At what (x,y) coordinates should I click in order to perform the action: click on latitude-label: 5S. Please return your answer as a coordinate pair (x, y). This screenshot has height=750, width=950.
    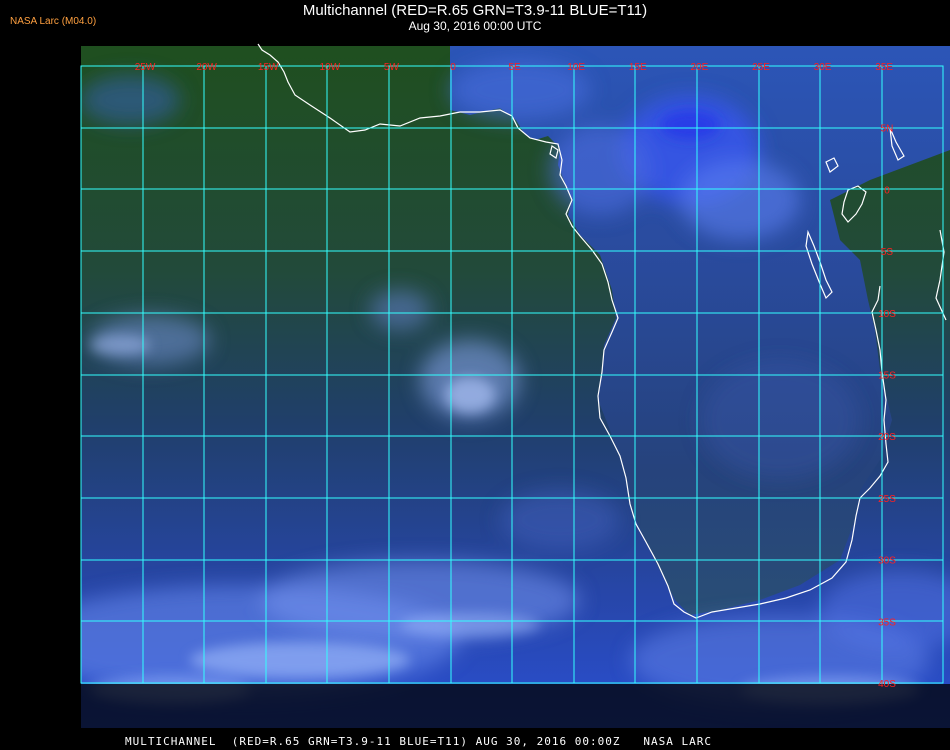
    Looking at the image, I should click on (887, 252).